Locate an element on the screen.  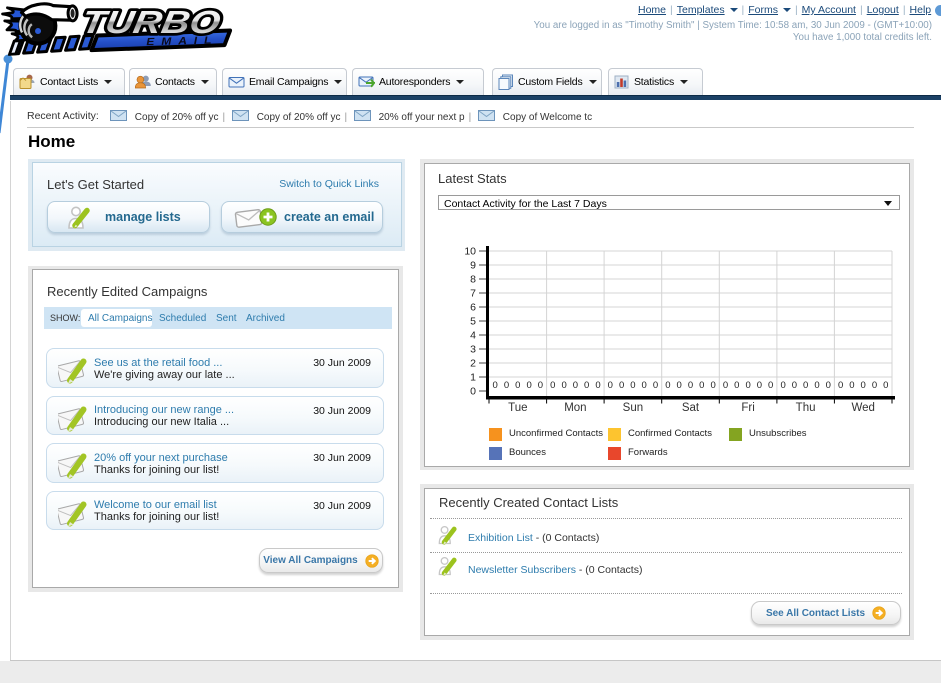
svg-text: Sun is located at coordinates (633, 408).